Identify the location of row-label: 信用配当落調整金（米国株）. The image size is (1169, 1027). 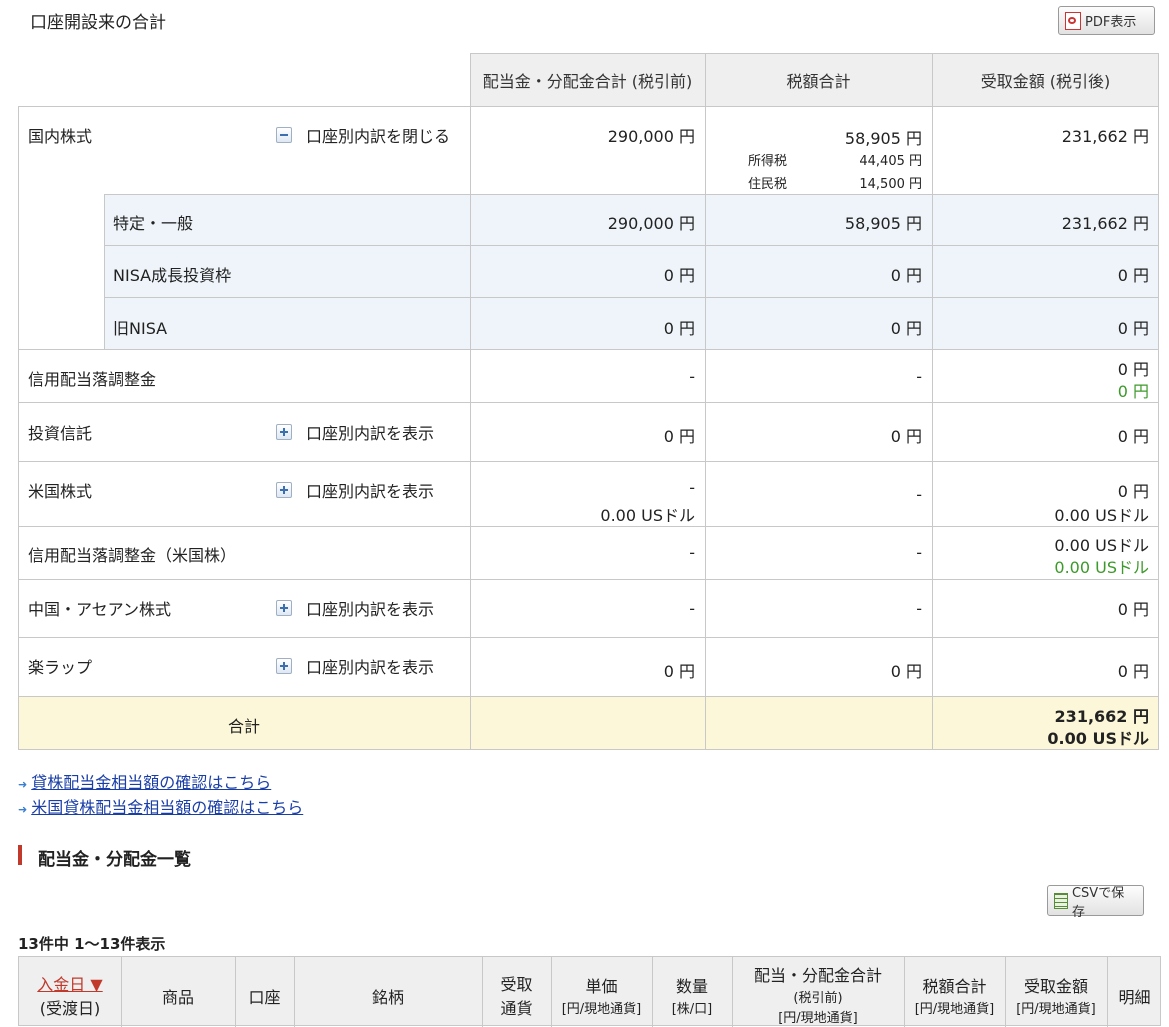
(132, 555).